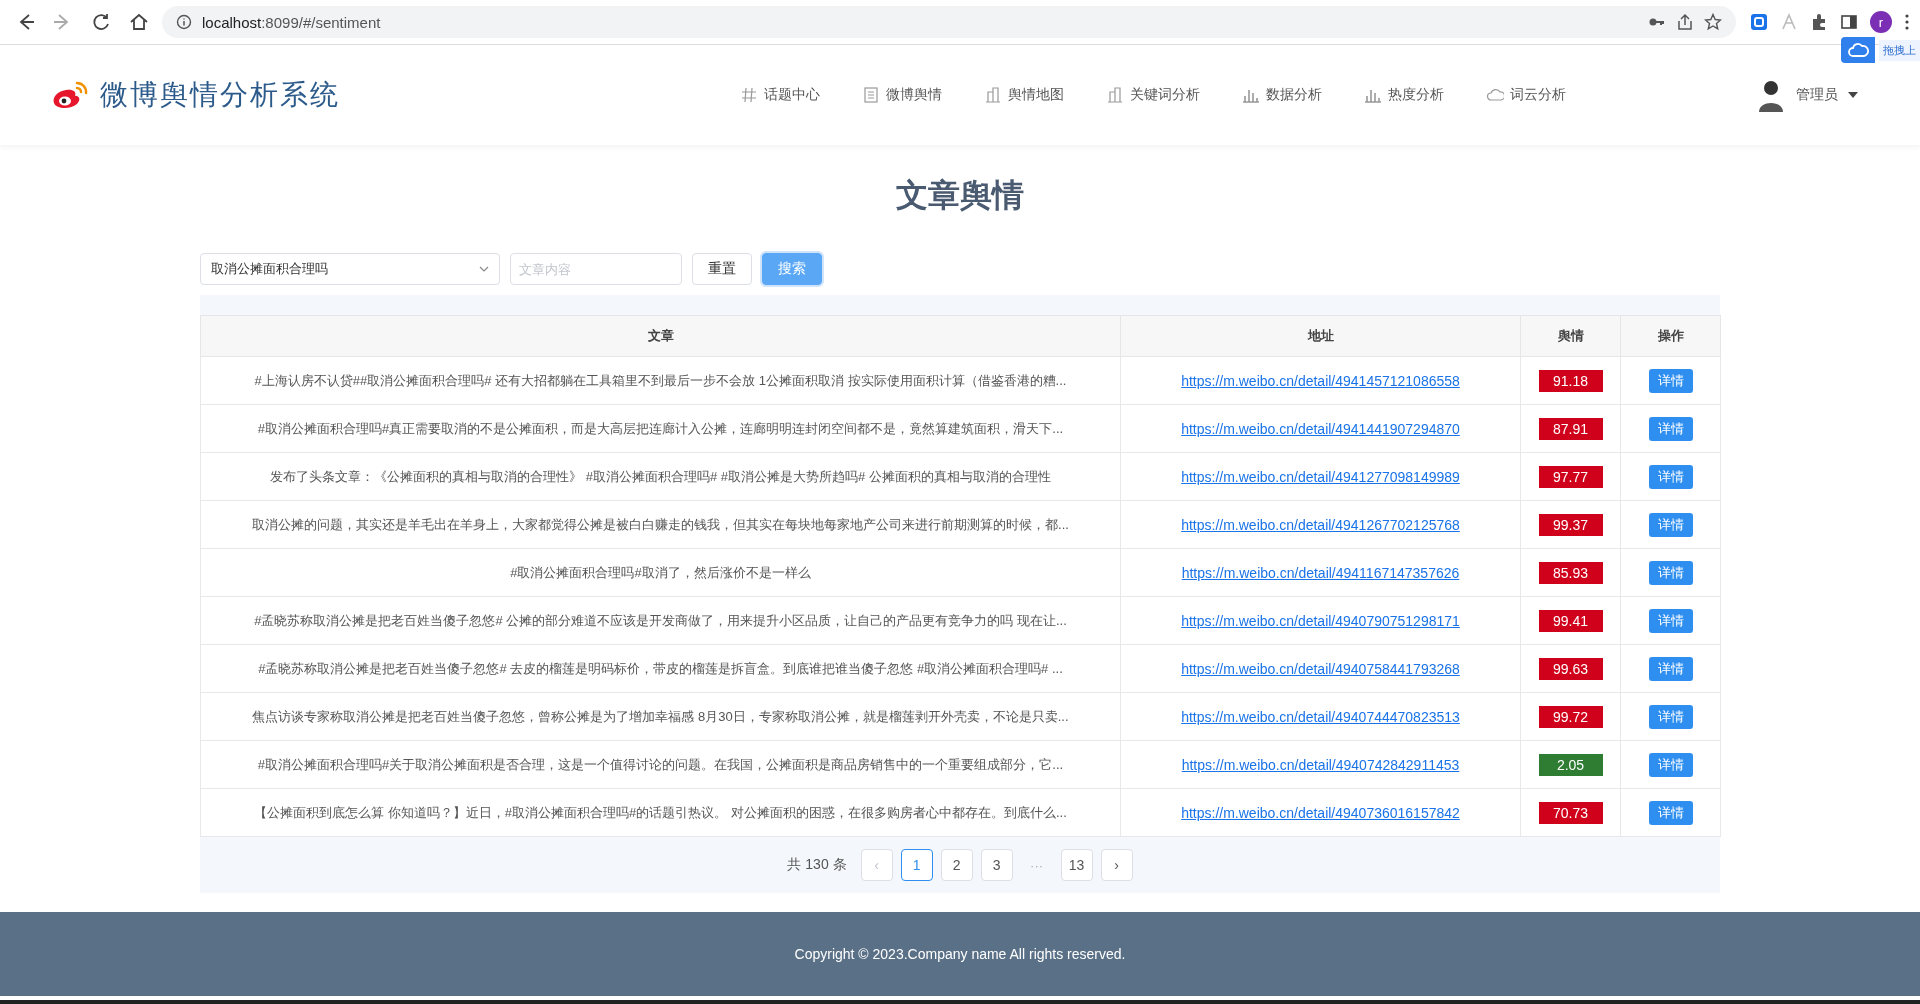  I want to click on upload-button, so click(1858, 50).